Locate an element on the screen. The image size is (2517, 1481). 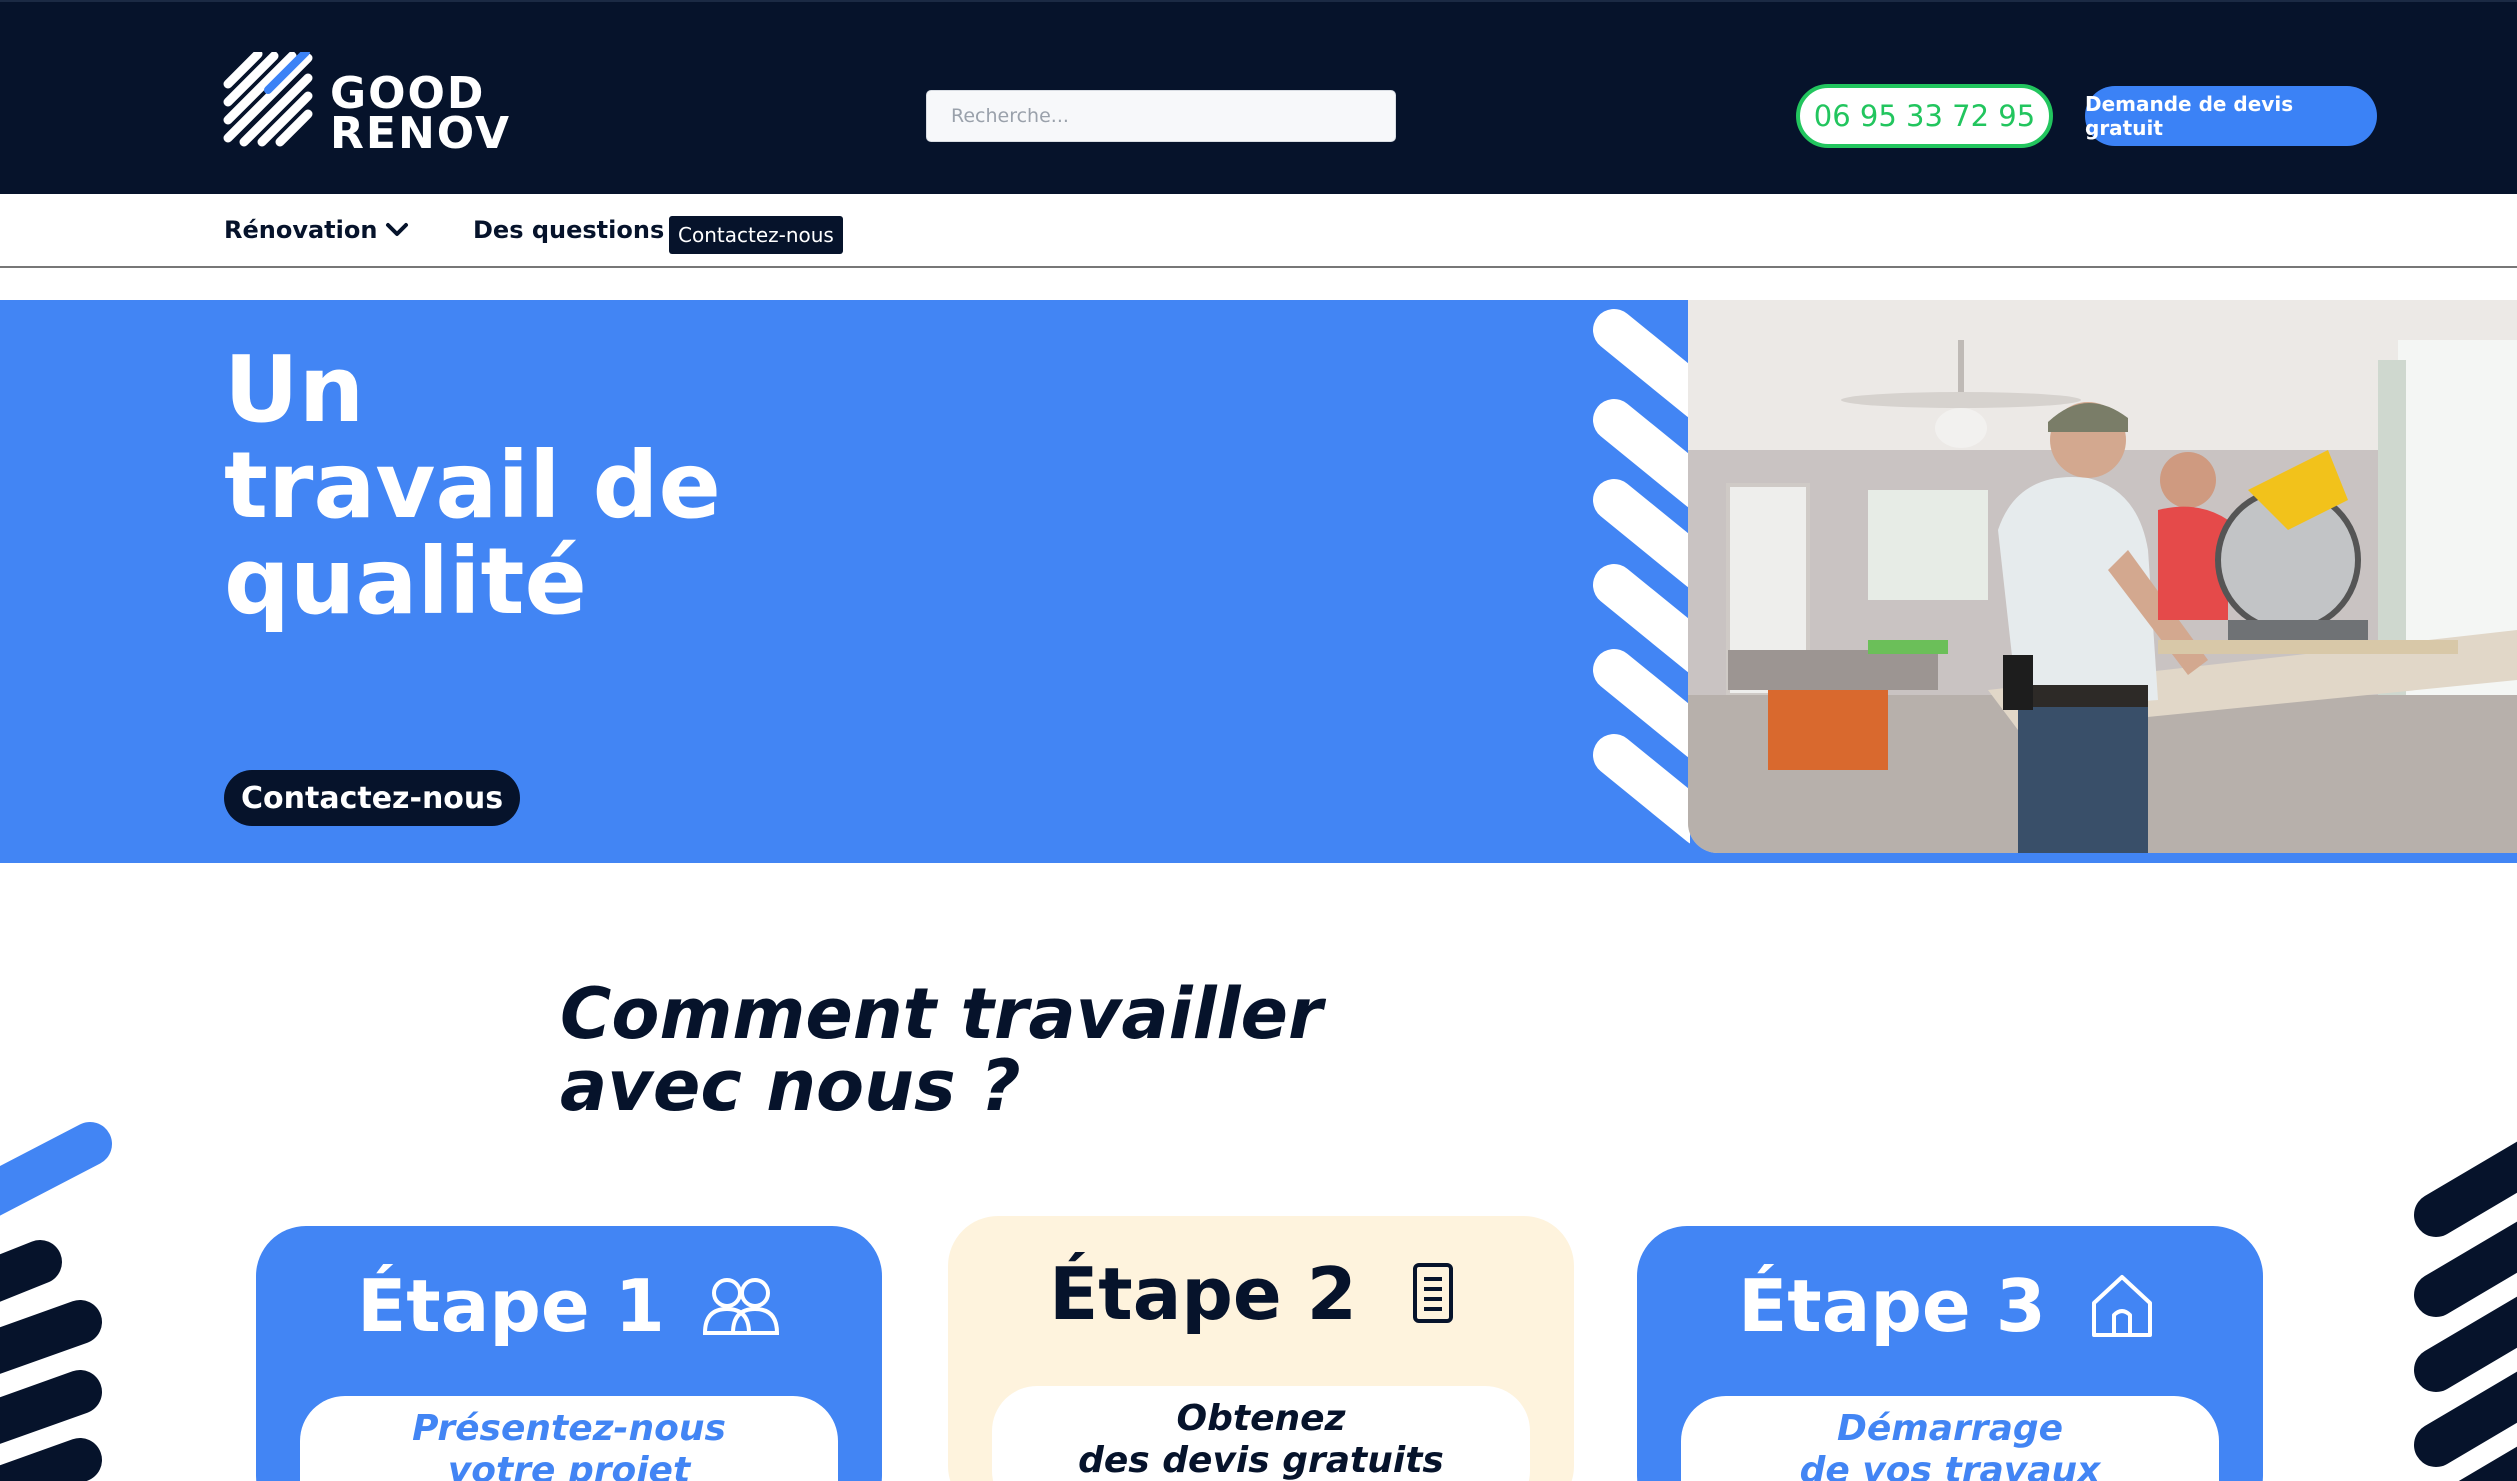
workers-photo-image is located at coordinates (2102, 576).